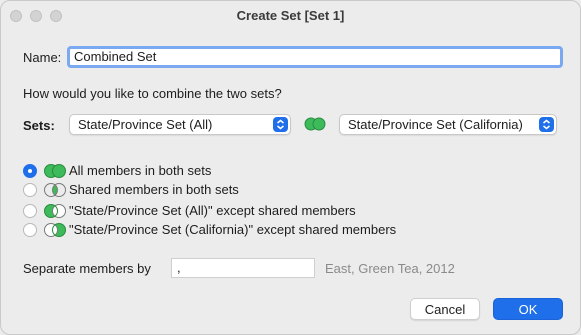 The height and width of the screenshot is (335, 581). Describe the element at coordinates (39, 125) in the screenshot. I see `sets-label: Sets:` at that location.